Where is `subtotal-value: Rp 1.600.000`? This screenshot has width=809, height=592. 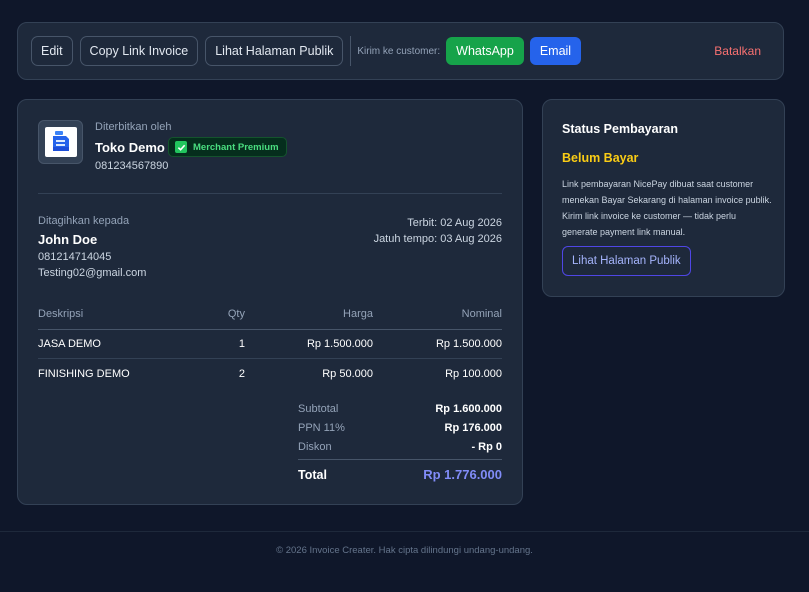 subtotal-value: Rp 1.600.000 is located at coordinates (468, 409).